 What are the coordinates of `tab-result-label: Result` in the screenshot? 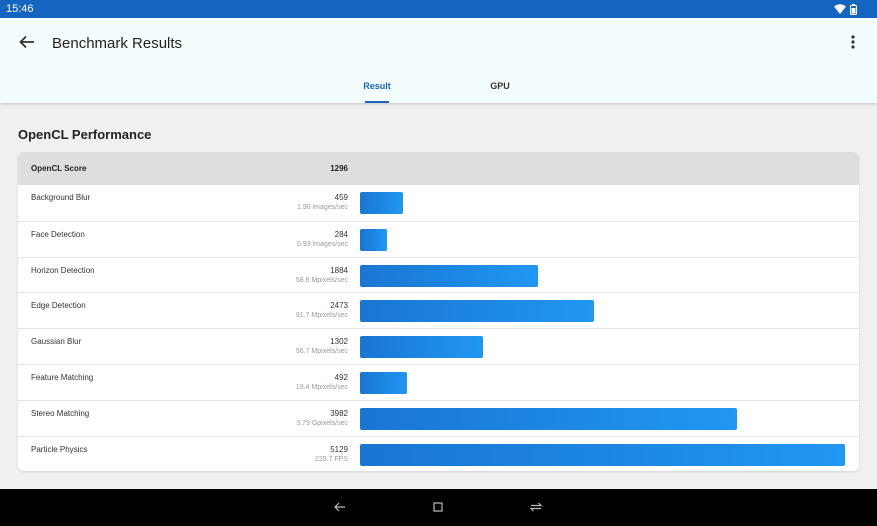 It's located at (377, 86).